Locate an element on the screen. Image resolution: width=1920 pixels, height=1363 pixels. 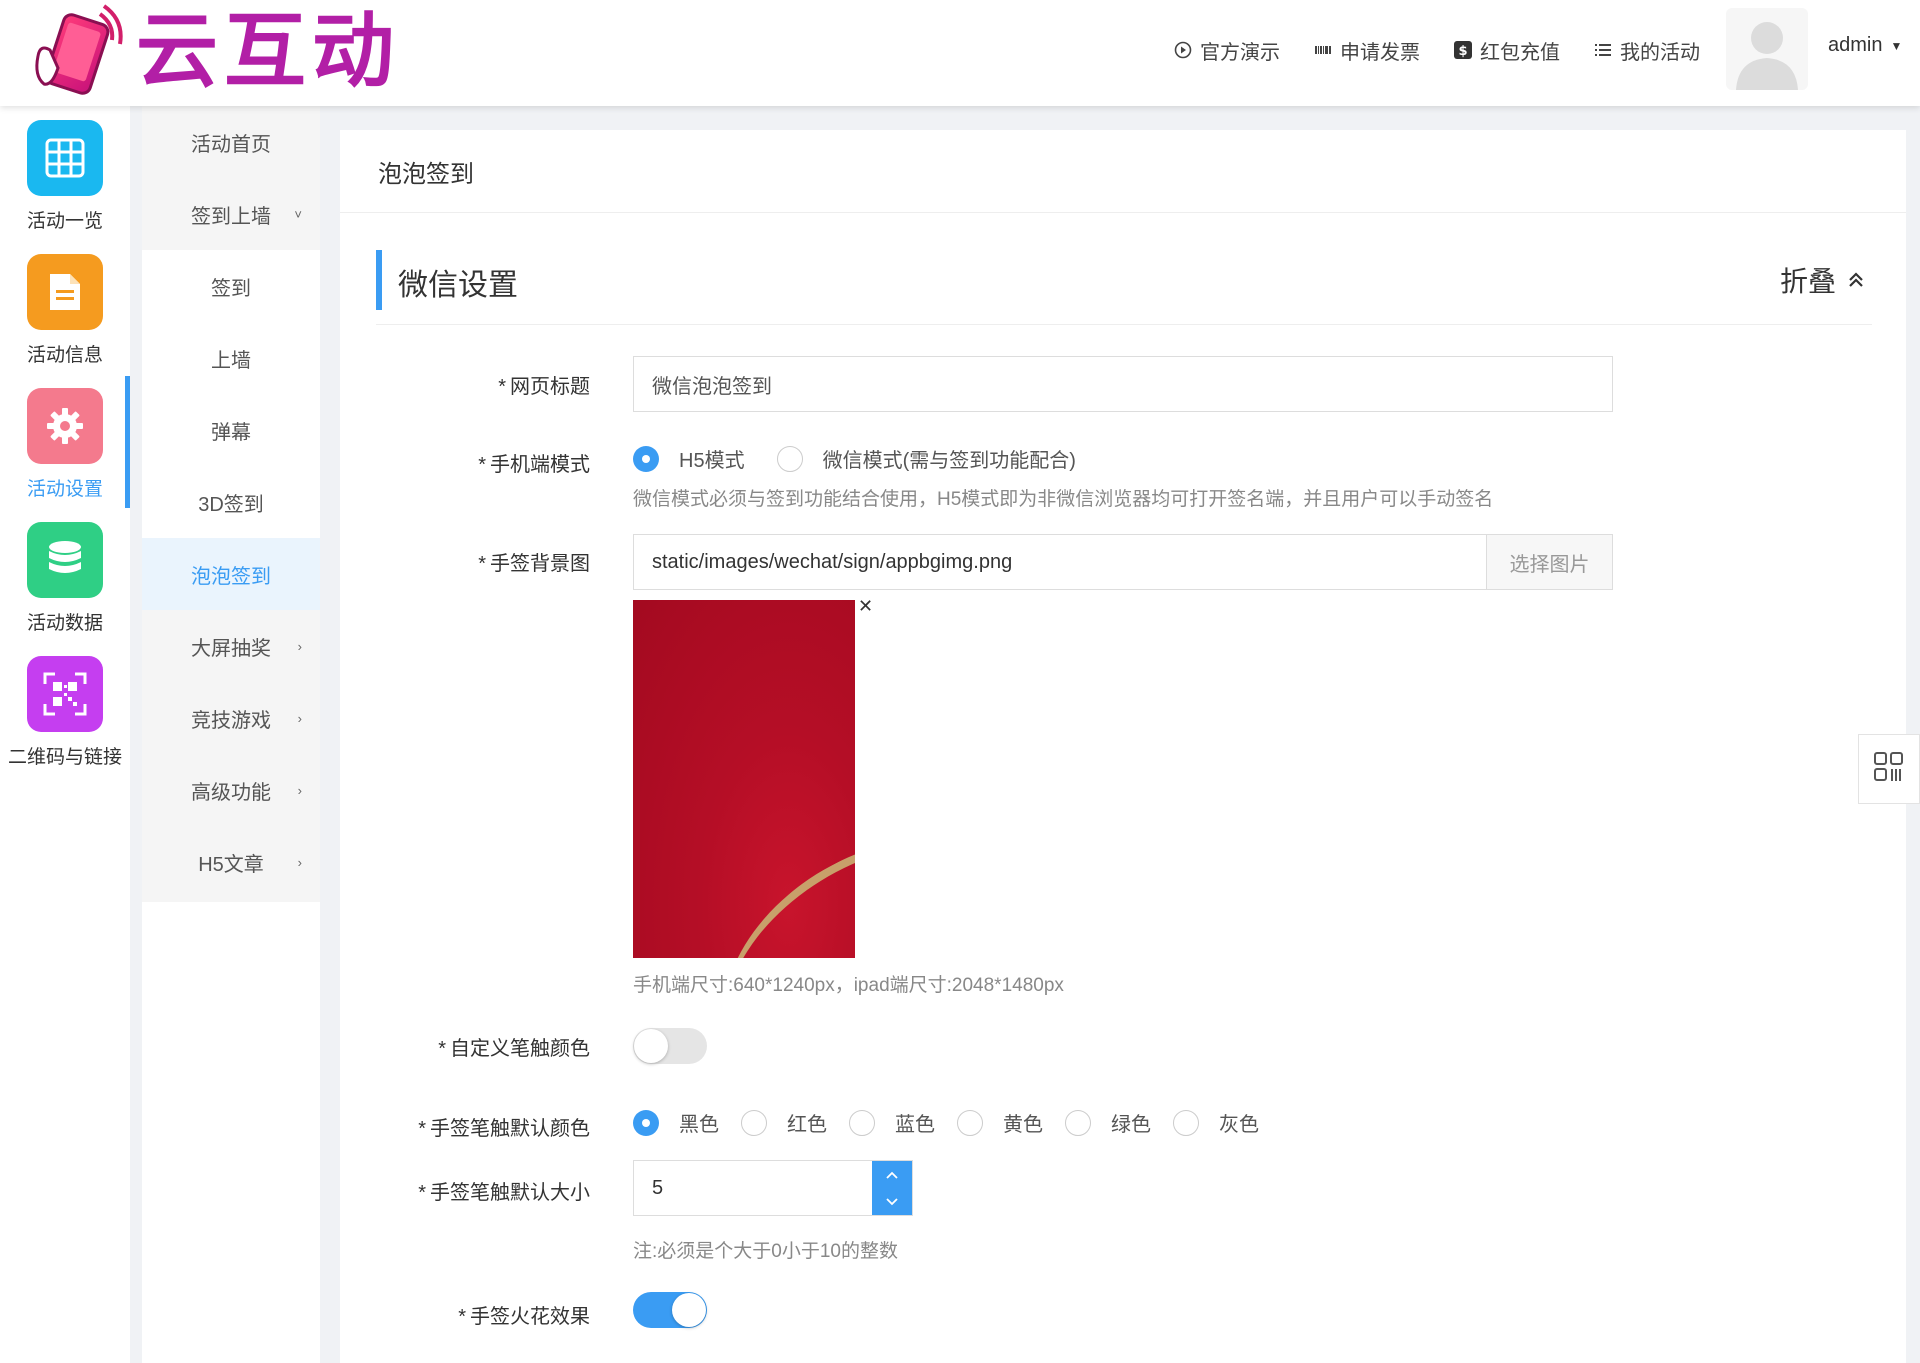
avatar is located at coordinates (1767, 49).